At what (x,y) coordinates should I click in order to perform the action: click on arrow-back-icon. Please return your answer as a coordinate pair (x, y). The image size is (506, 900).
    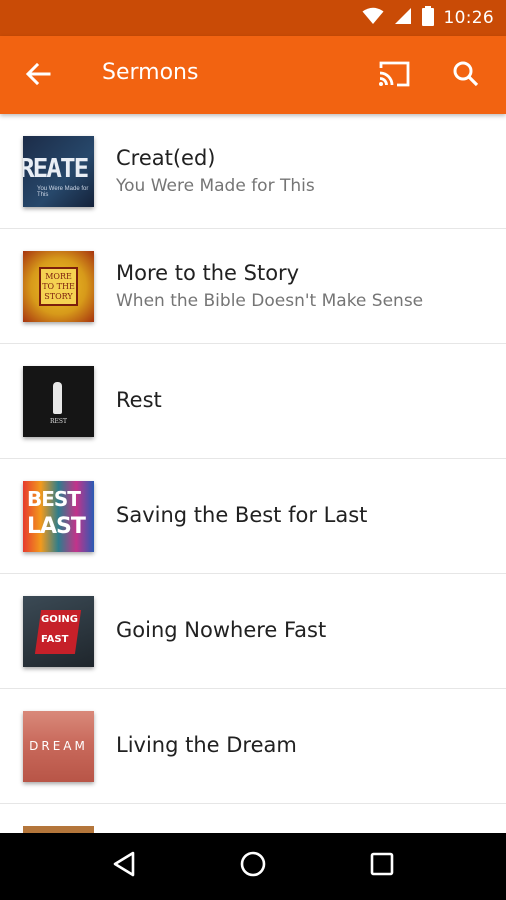
    Looking at the image, I should click on (38, 76).